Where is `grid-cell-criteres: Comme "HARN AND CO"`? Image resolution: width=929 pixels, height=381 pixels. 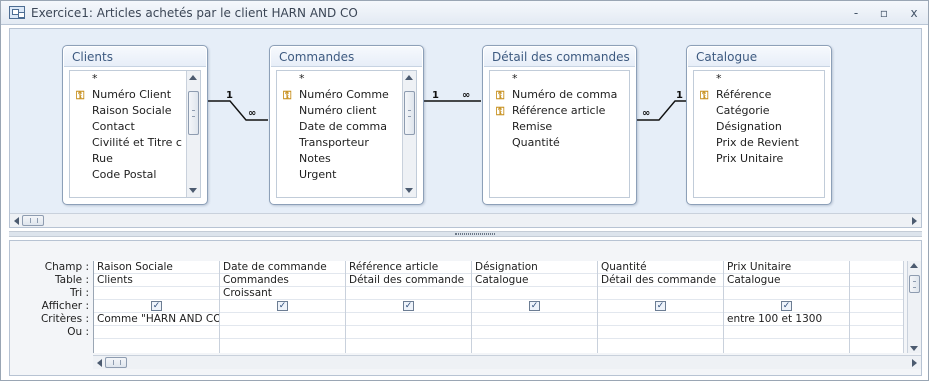
grid-cell-criteres: Comme "HARN AND CO" is located at coordinates (156, 319).